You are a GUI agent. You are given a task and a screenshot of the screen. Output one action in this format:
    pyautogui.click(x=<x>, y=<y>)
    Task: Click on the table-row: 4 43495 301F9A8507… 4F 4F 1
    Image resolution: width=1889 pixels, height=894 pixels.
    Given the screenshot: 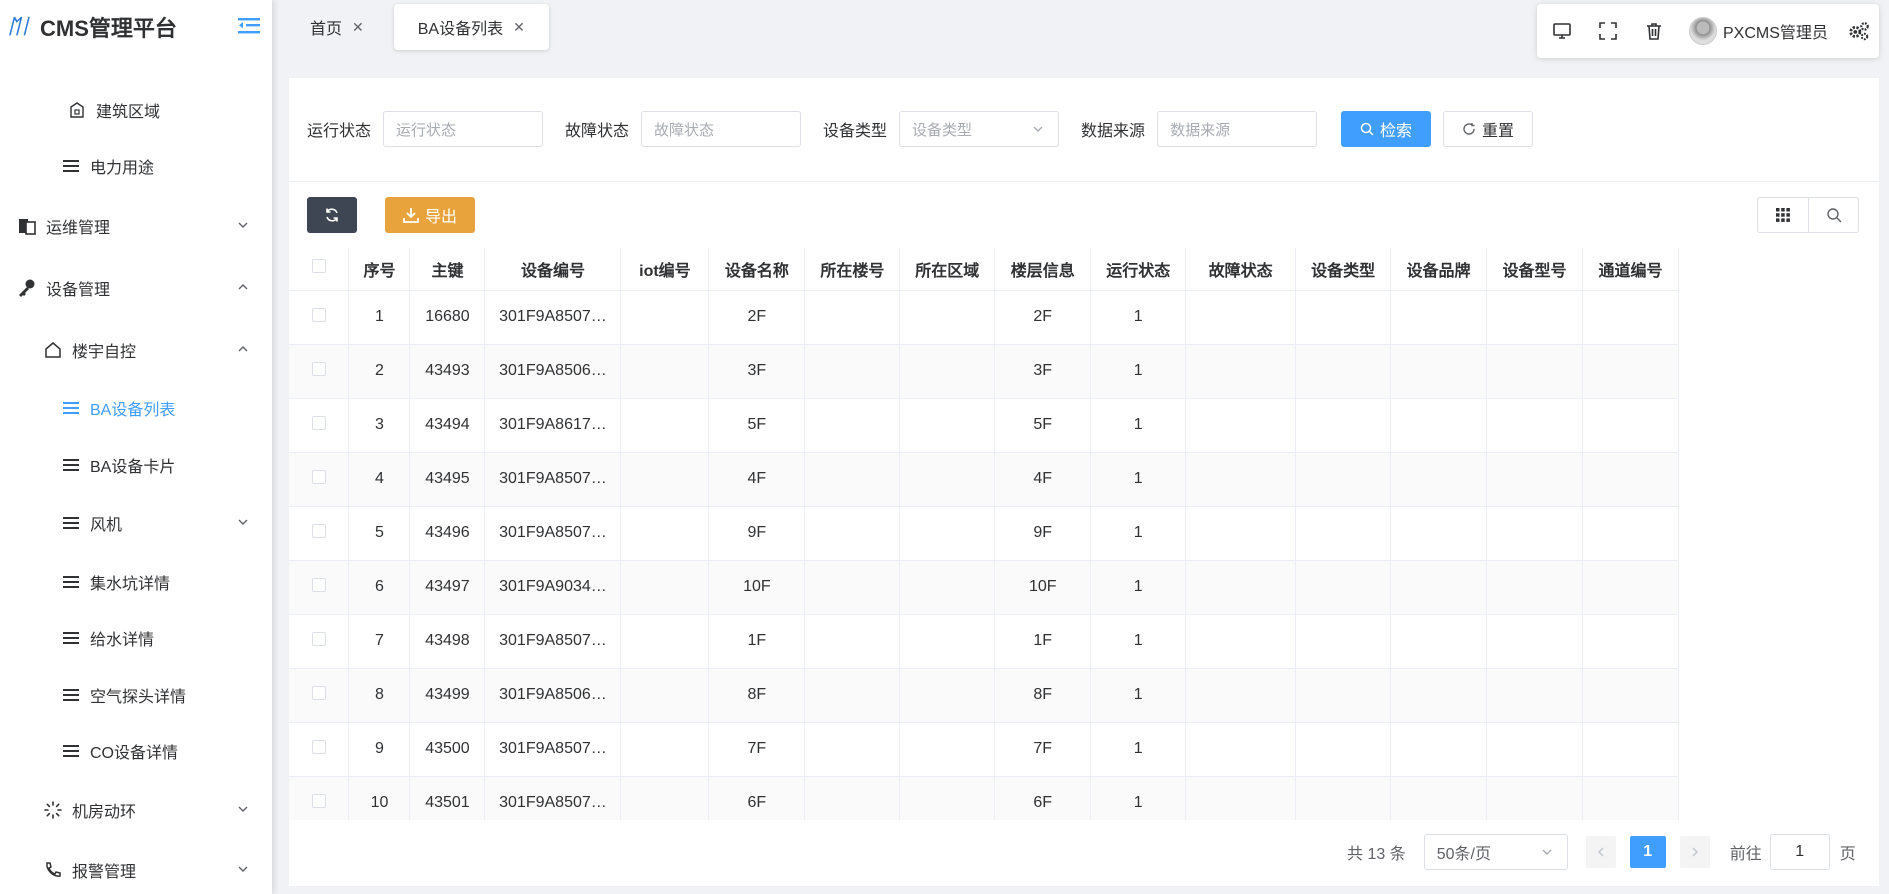 What is the action you would take?
    pyautogui.click(x=984, y=479)
    